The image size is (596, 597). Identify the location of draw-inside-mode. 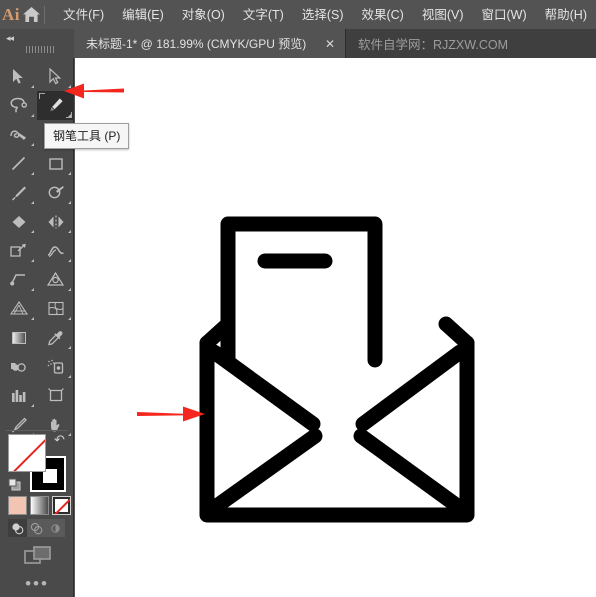
(55, 528).